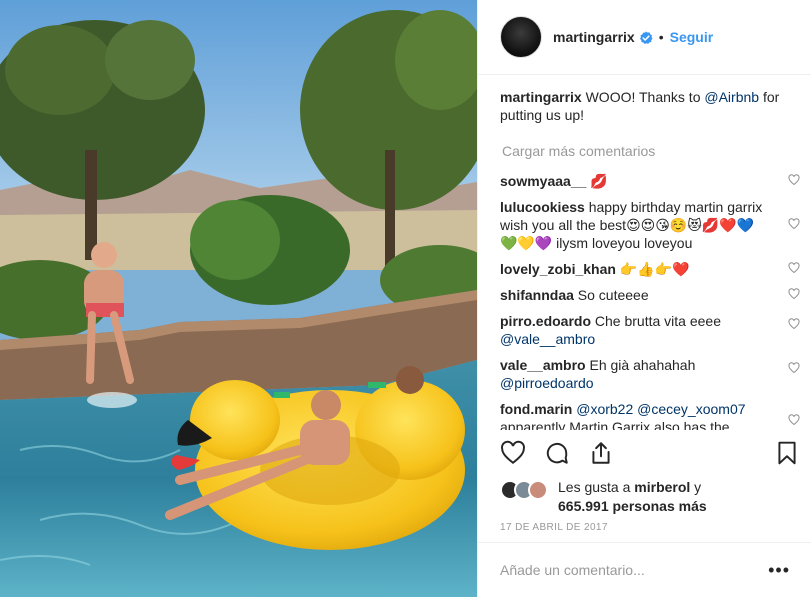 This screenshot has width=811, height=597. Describe the element at coordinates (538, 490) in the screenshot. I see `liker-avatar` at that location.